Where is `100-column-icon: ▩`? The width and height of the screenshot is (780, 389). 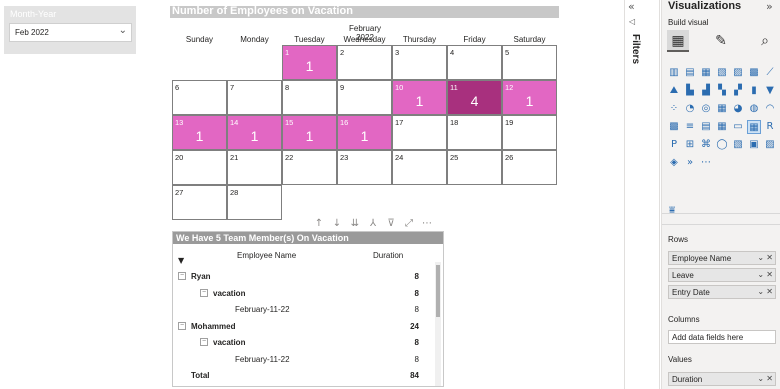
100-column-icon: ▩ is located at coordinates (754, 73).